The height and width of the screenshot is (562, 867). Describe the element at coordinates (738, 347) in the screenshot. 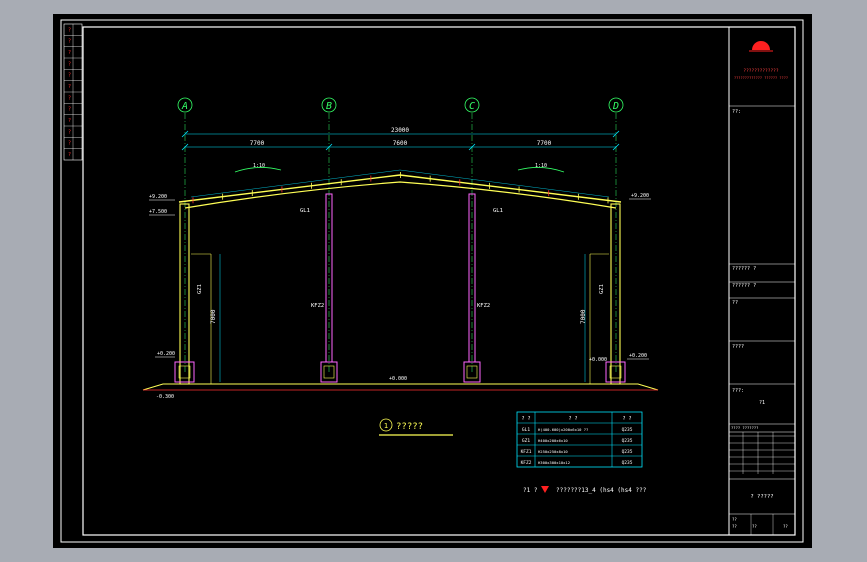

I see `tb-cell-5: ????` at that location.